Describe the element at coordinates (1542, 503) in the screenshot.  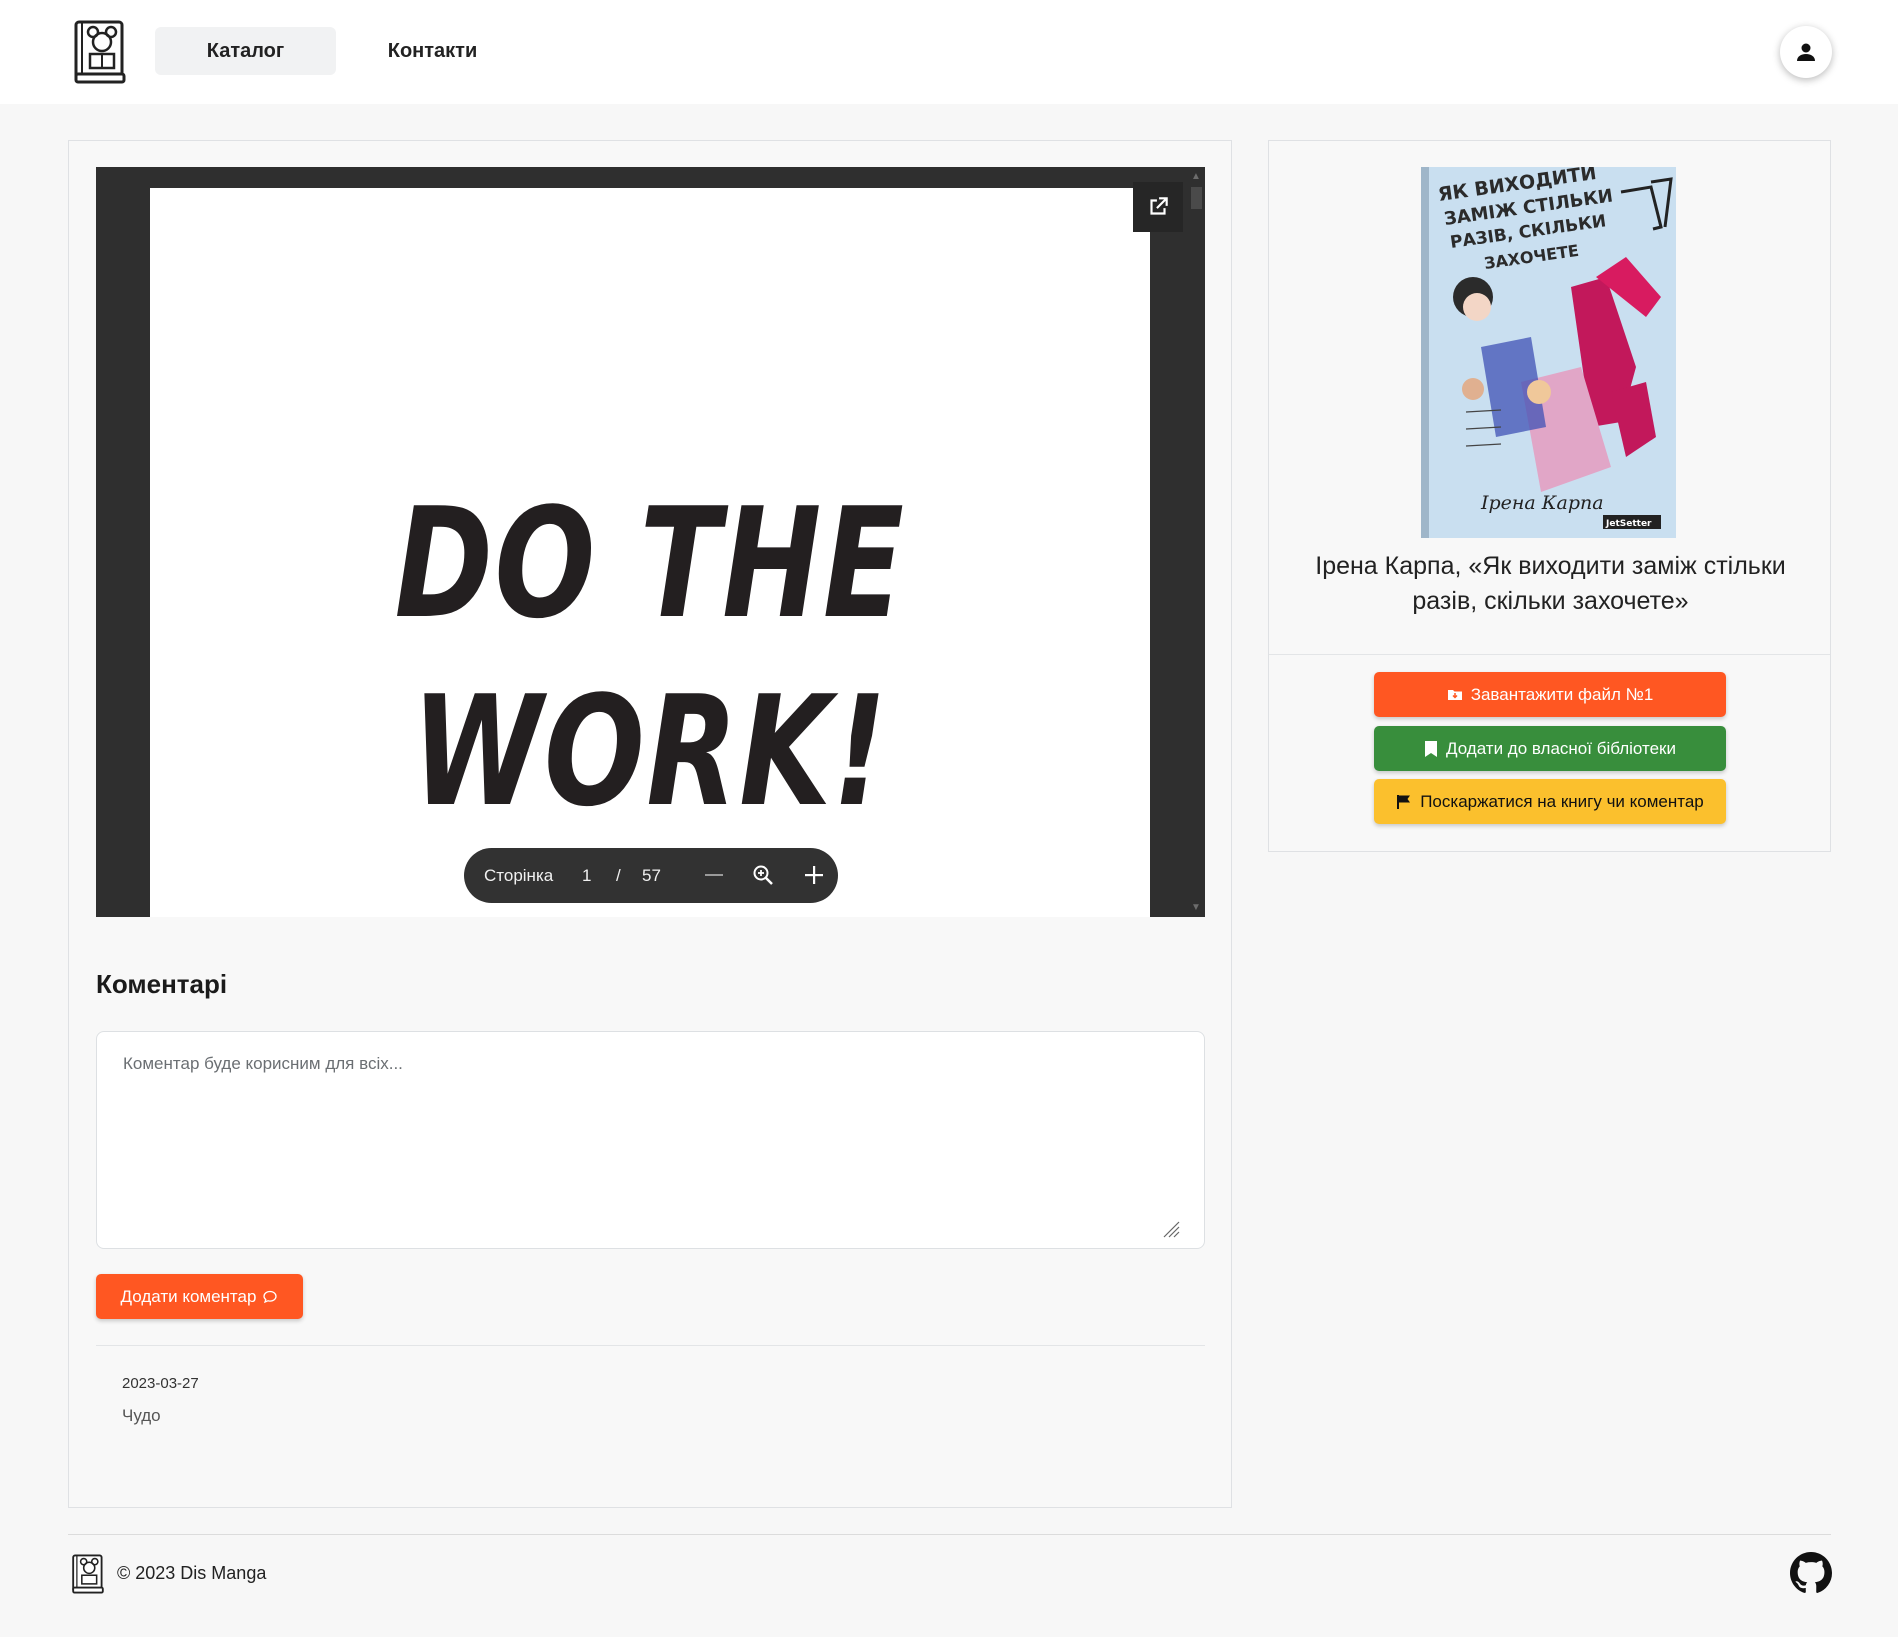
I see `svg-text: Ірена Карпа` at that location.